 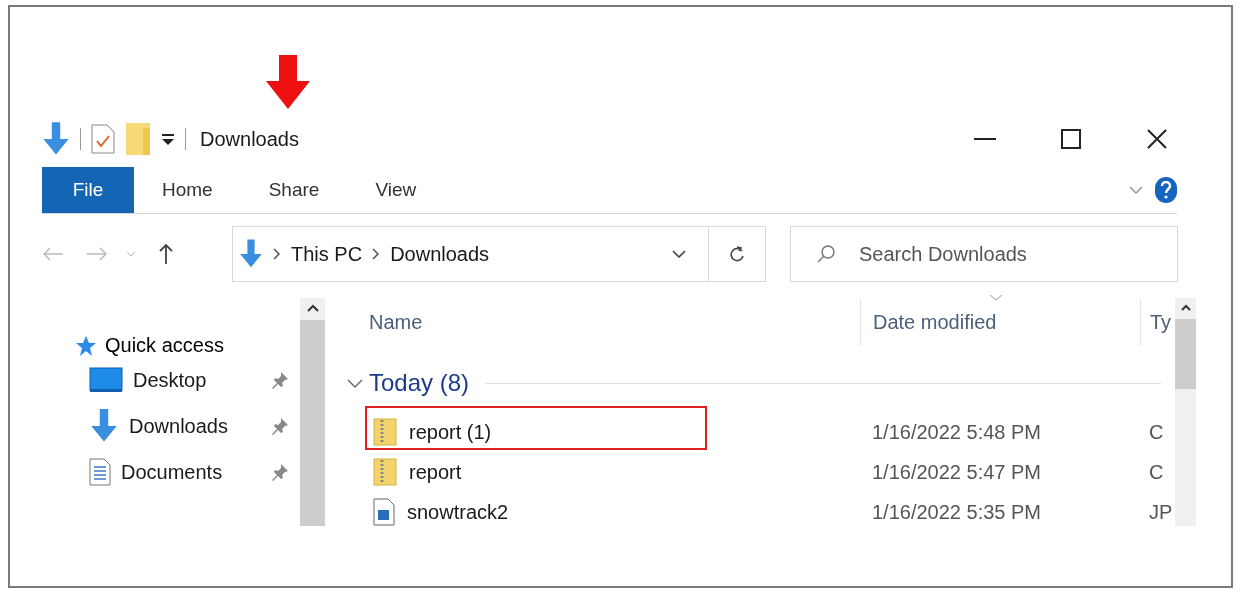 What do you see at coordinates (984, 254) in the screenshot?
I see `search-field: Search Downloads` at bounding box center [984, 254].